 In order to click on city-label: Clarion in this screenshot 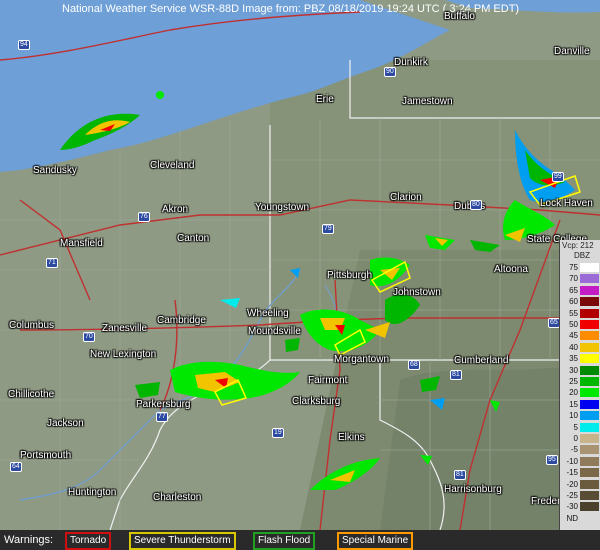, I will do `click(406, 197)`.